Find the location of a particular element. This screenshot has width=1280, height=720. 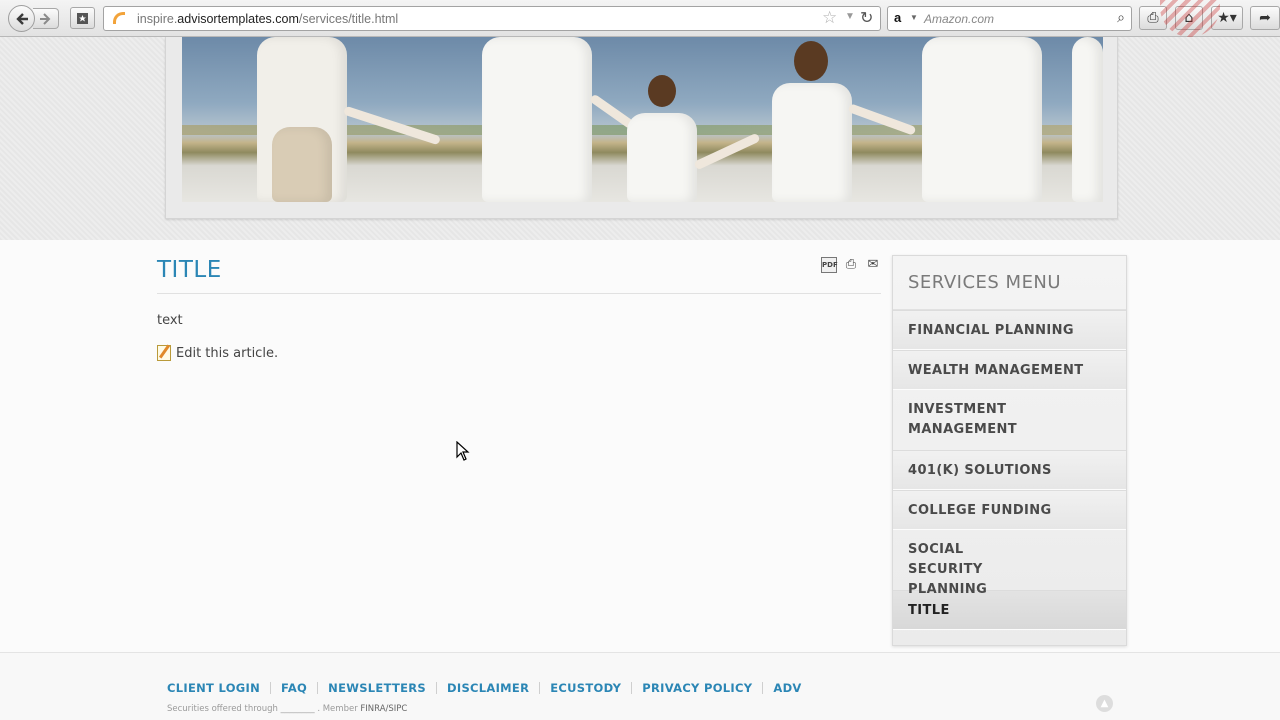

footer-link-newsletters: NEWSLETTERS is located at coordinates (377, 688).